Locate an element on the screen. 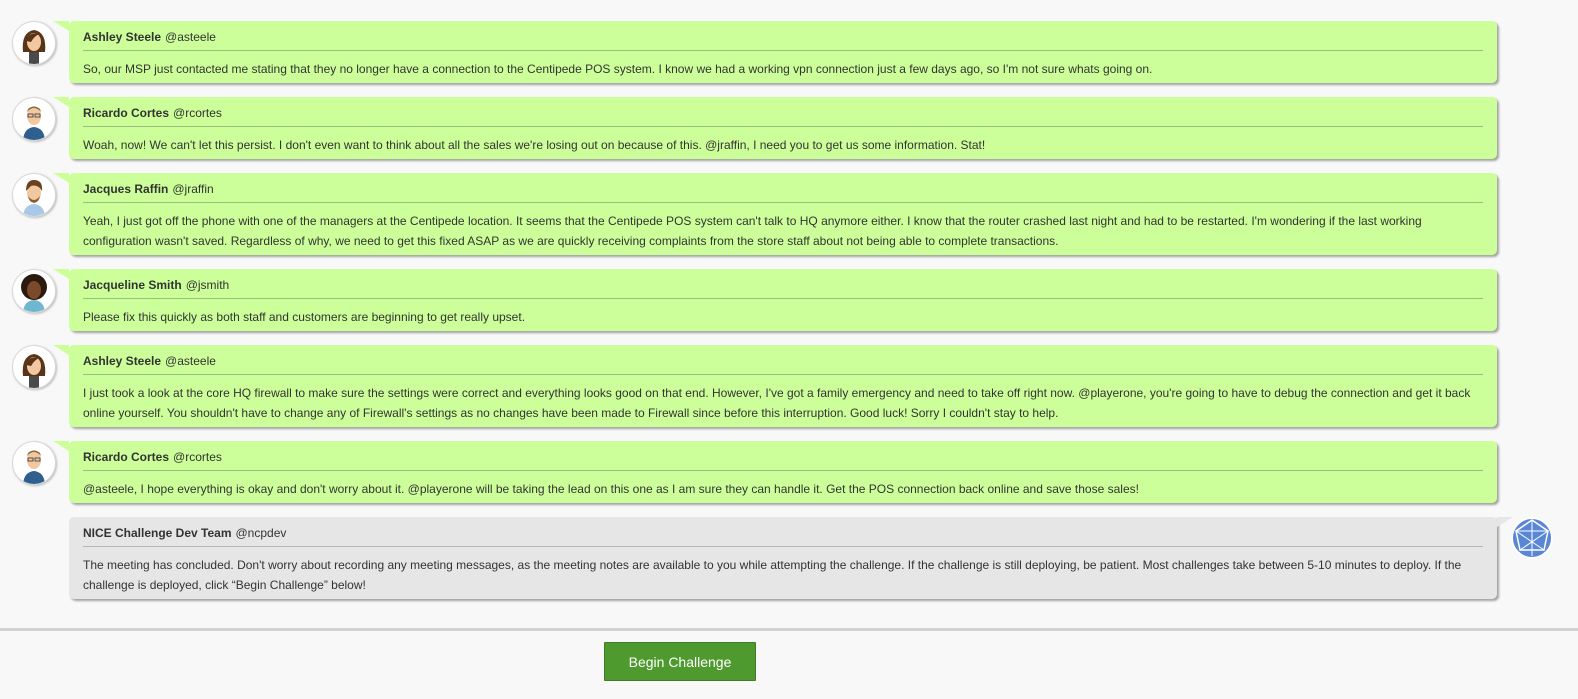 The width and height of the screenshot is (1578, 699). begin-challenge-button: Begin Challenge is located at coordinates (680, 661).